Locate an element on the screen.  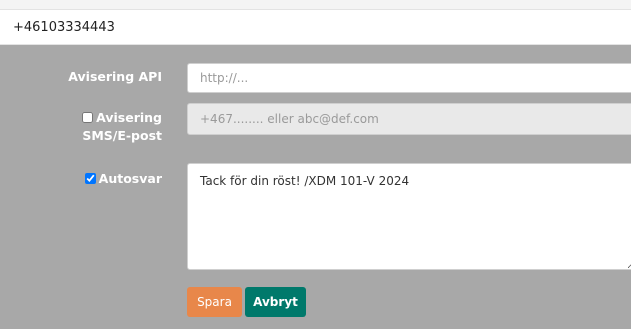
autoreply-label: Autosvar is located at coordinates (123, 179).